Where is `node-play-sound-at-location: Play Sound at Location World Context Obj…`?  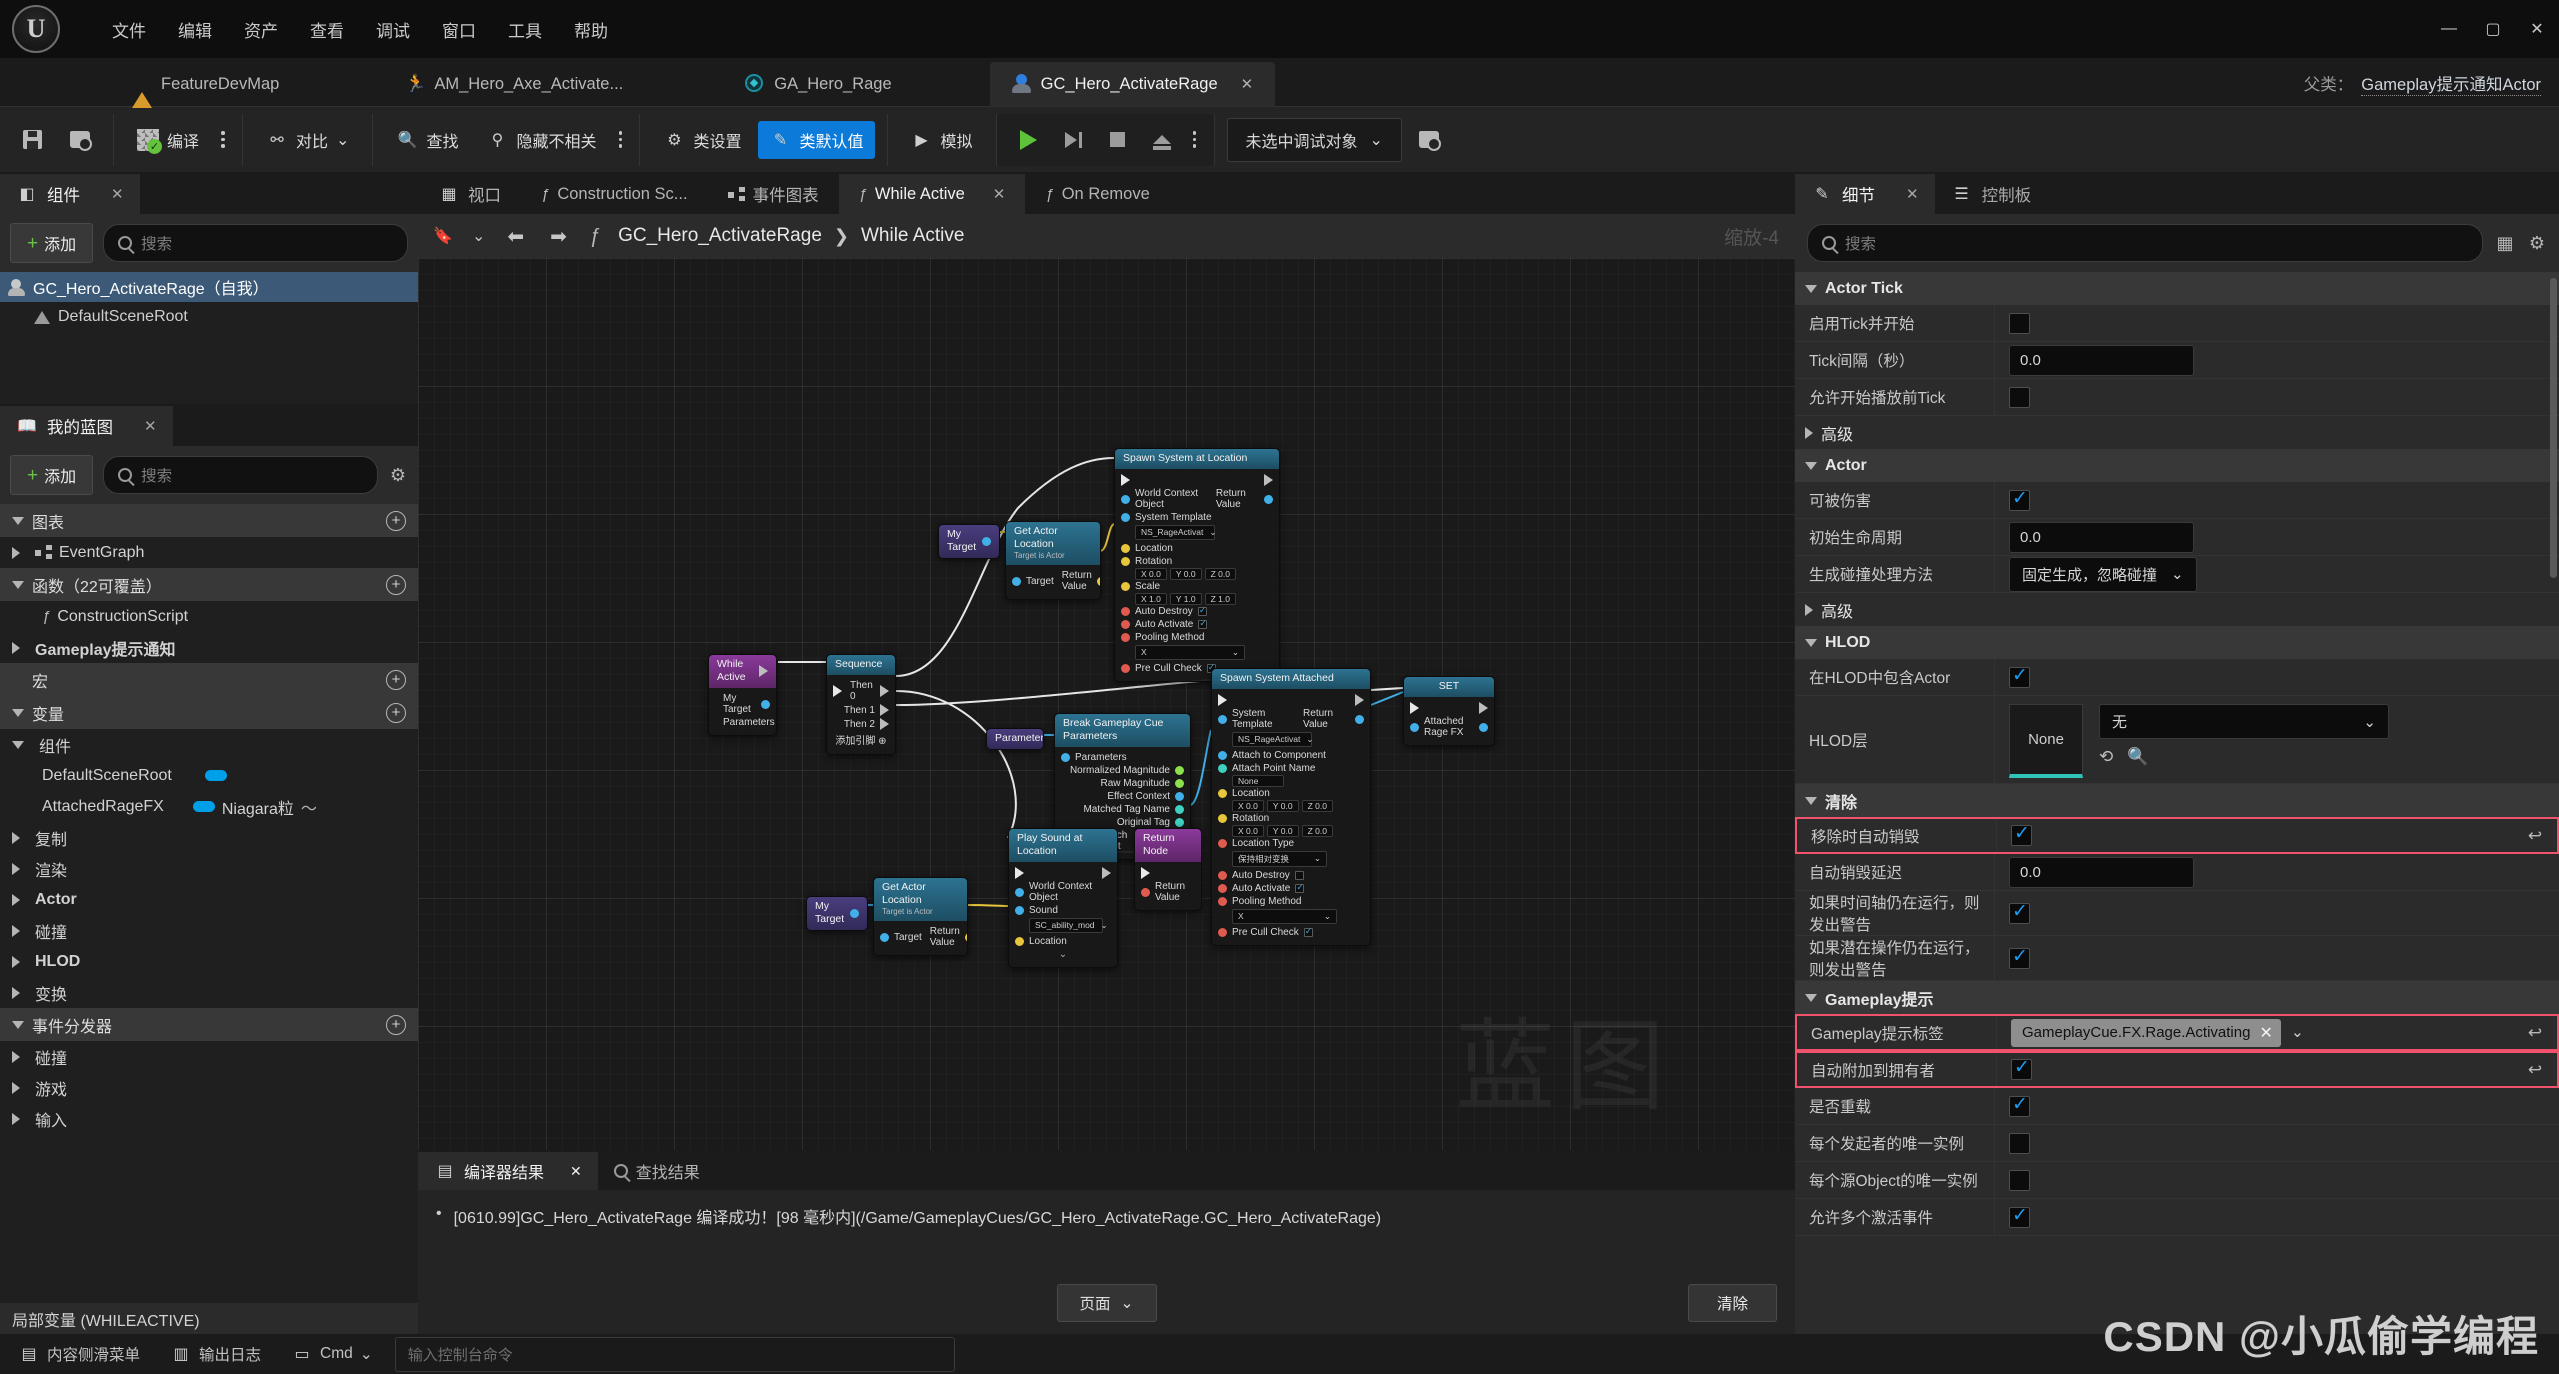 node-play-sound-at-location: Play Sound at Location World Context Obj… is located at coordinates (1063, 898).